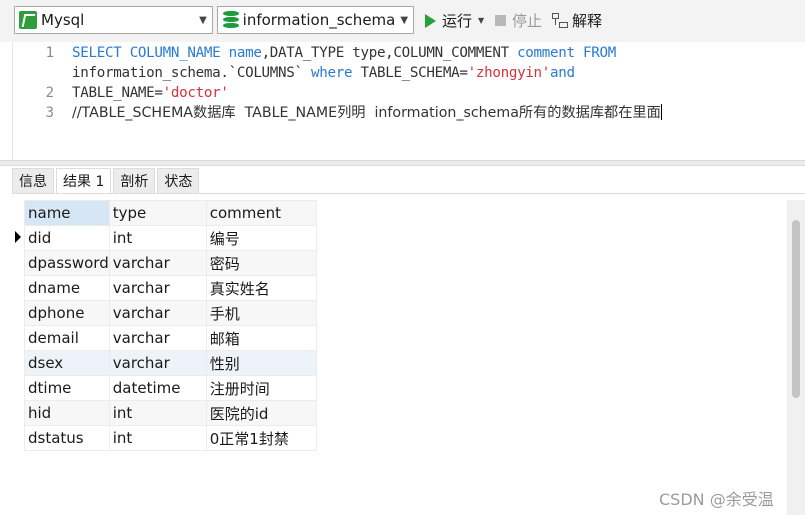 Image resolution: width=805 pixels, height=515 pixels. What do you see at coordinates (28, 20) in the screenshot?
I see `mysql-connection-icon` at bounding box center [28, 20].